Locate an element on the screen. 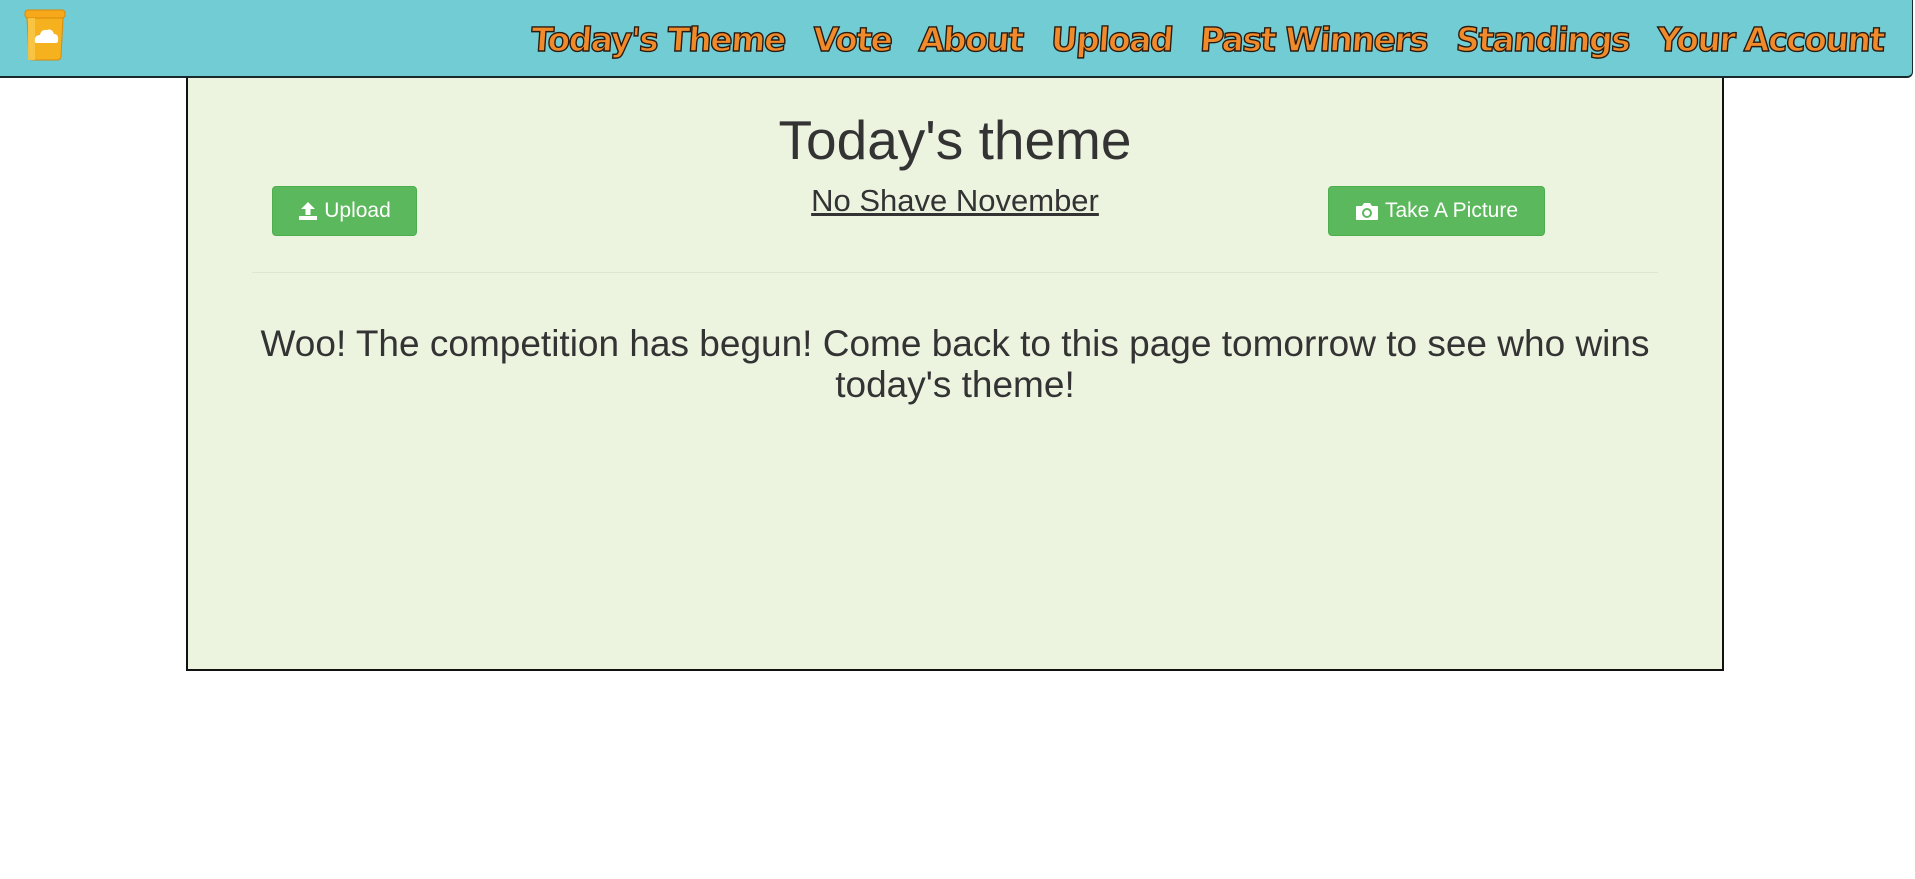 The image size is (1915, 879). nav-item-your-account: Your Account is located at coordinates (1770, 39).